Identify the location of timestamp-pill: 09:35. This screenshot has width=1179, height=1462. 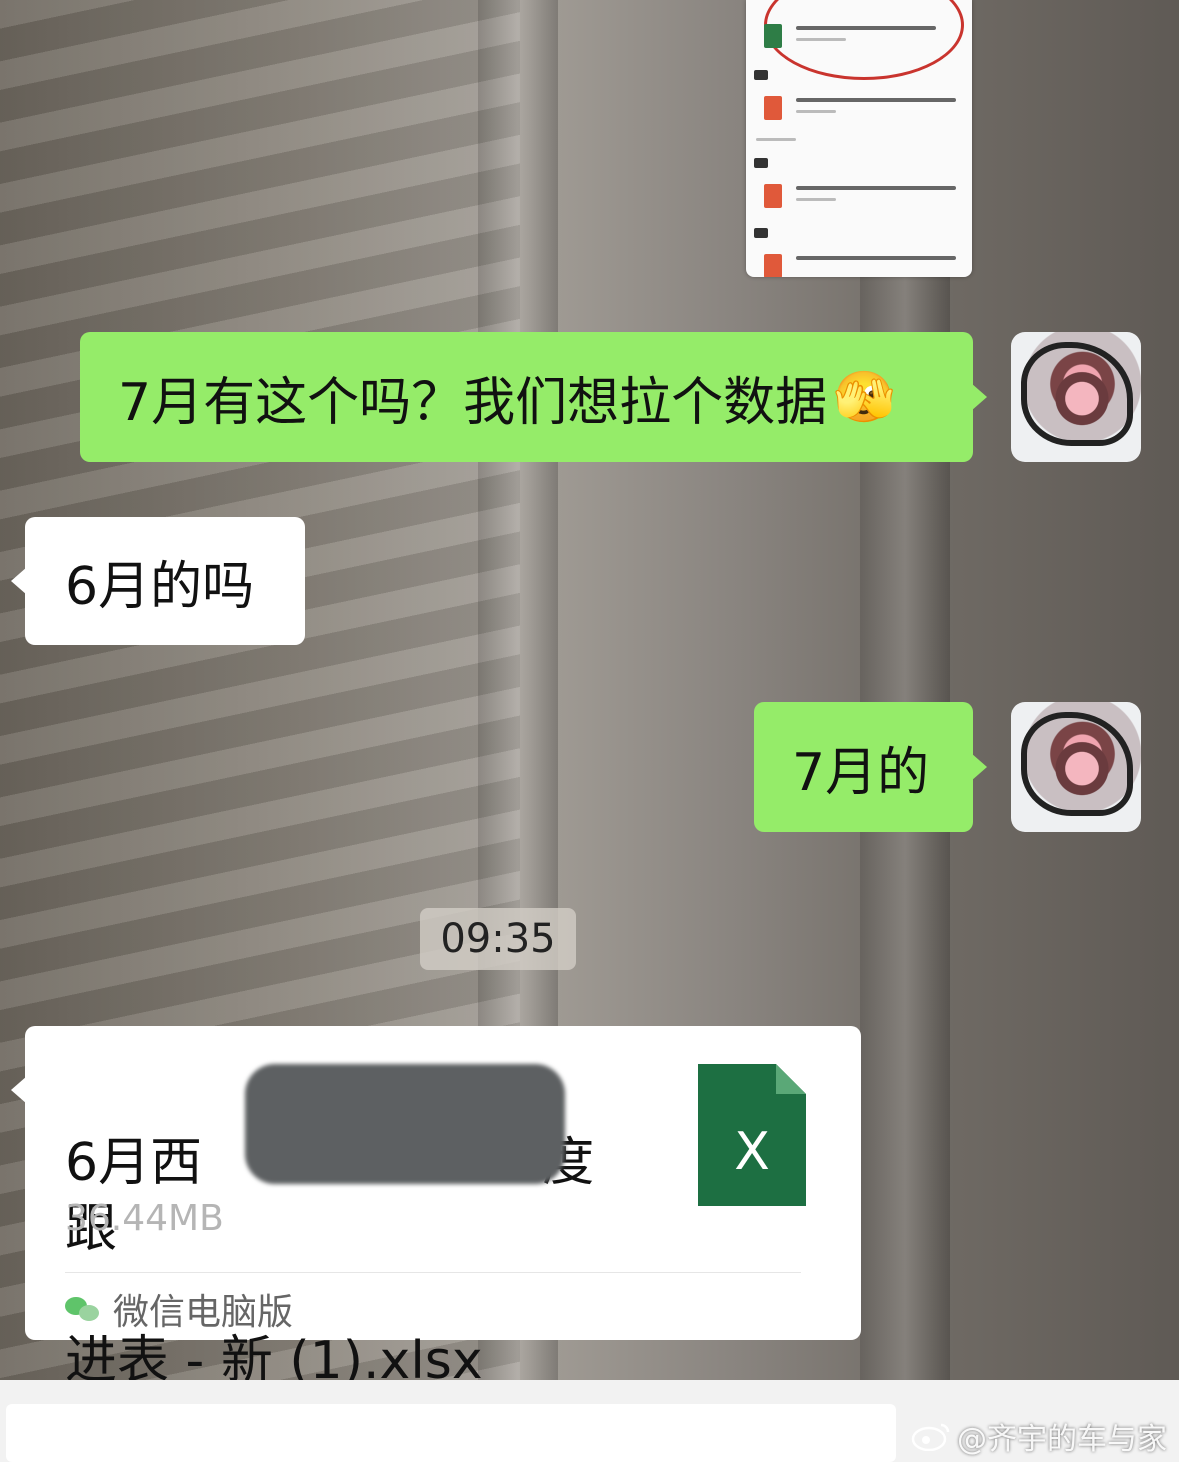
(498, 939).